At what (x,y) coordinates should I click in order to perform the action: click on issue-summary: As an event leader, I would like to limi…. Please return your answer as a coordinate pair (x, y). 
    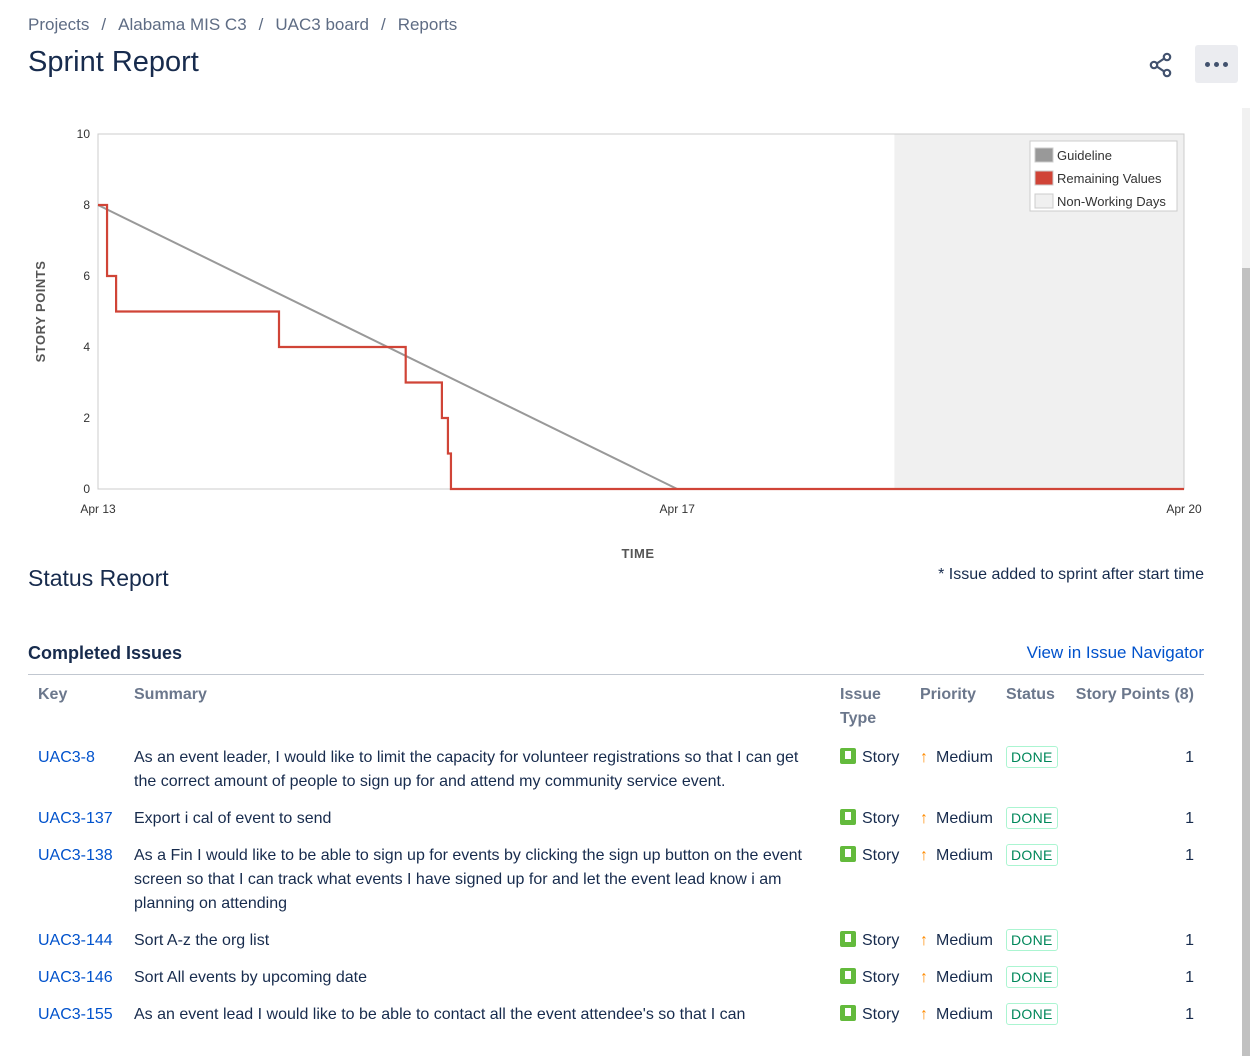
    Looking at the image, I should click on (466, 769).